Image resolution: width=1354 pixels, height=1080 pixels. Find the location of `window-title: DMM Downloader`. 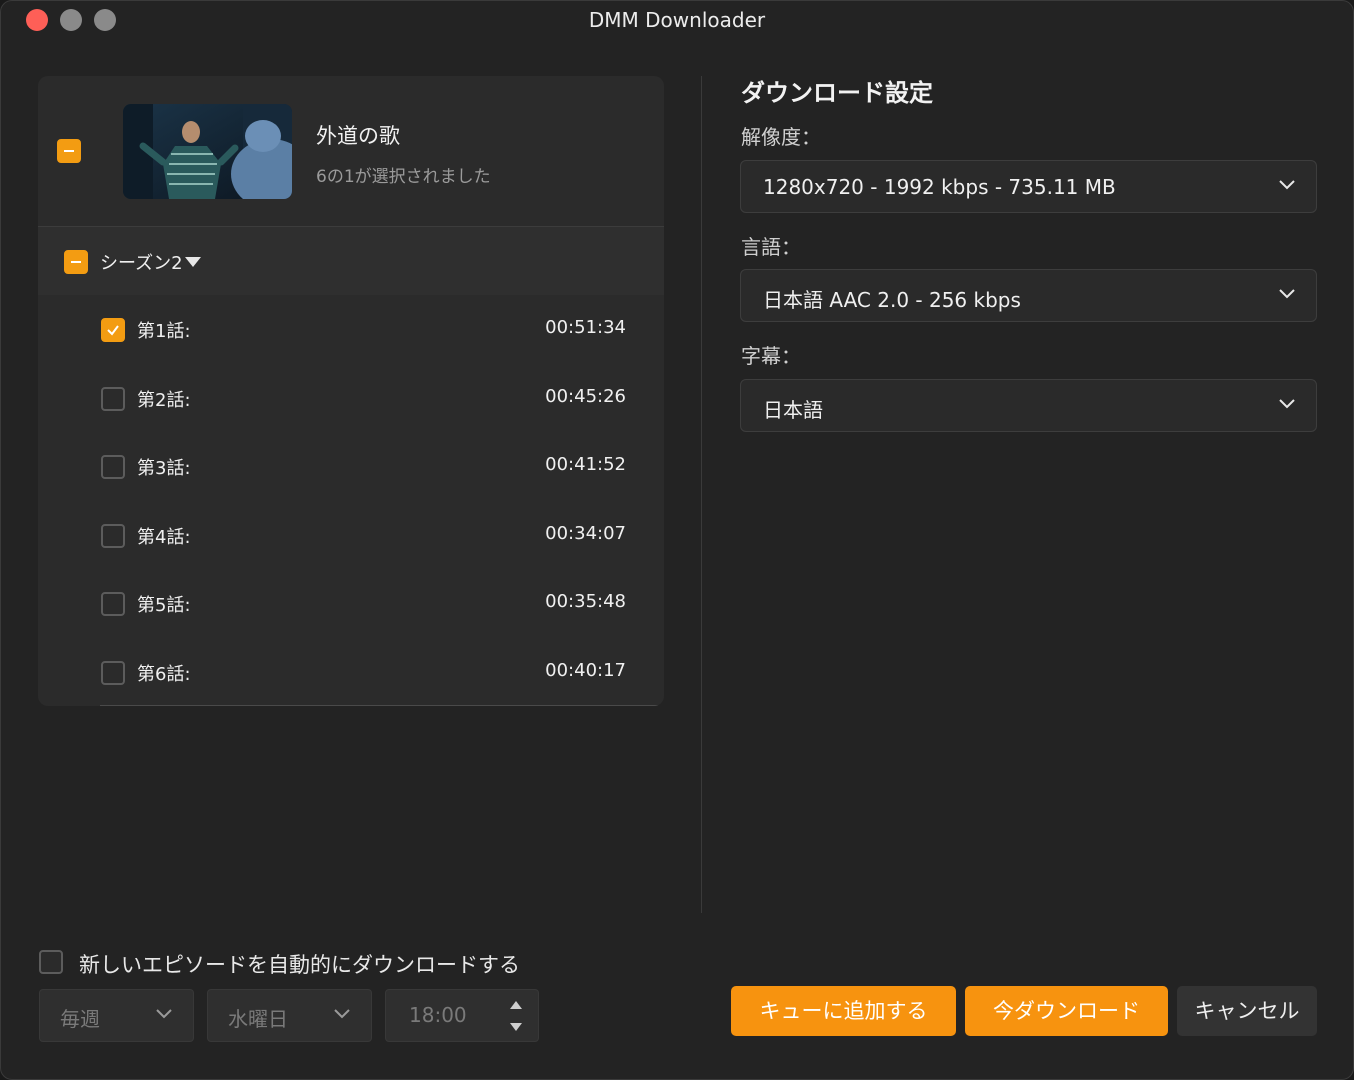

window-title: DMM Downloader is located at coordinates (677, 20).